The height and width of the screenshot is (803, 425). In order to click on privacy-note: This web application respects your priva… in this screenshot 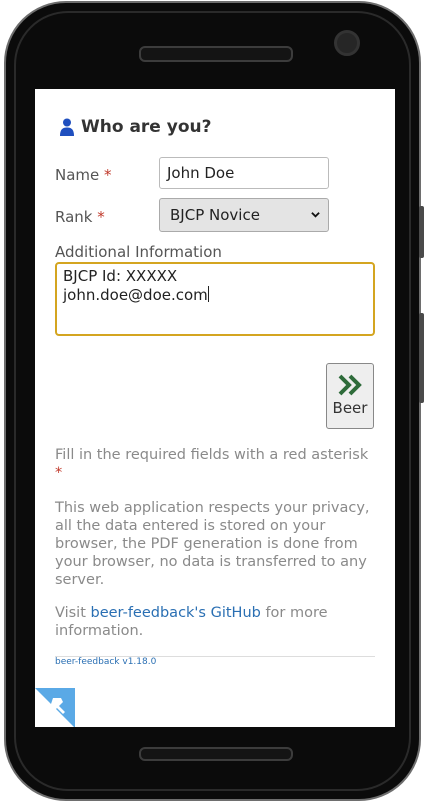, I will do `click(212, 544)`.